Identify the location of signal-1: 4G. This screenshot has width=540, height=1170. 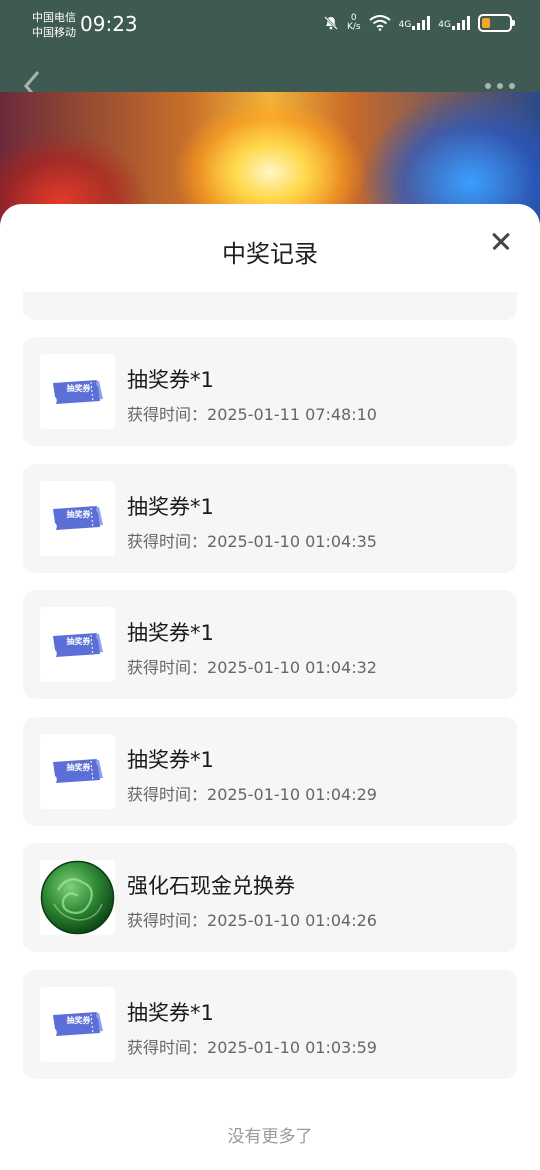
(415, 23).